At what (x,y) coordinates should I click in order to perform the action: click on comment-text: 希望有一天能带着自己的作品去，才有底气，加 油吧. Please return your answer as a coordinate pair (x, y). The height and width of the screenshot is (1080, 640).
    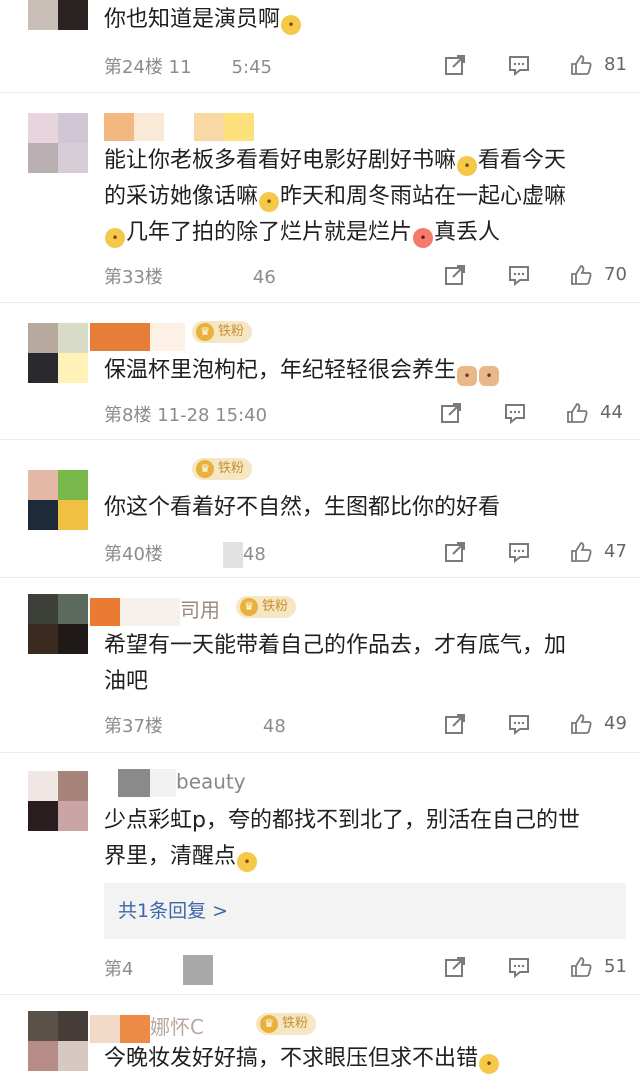
    Looking at the image, I should click on (335, 663).